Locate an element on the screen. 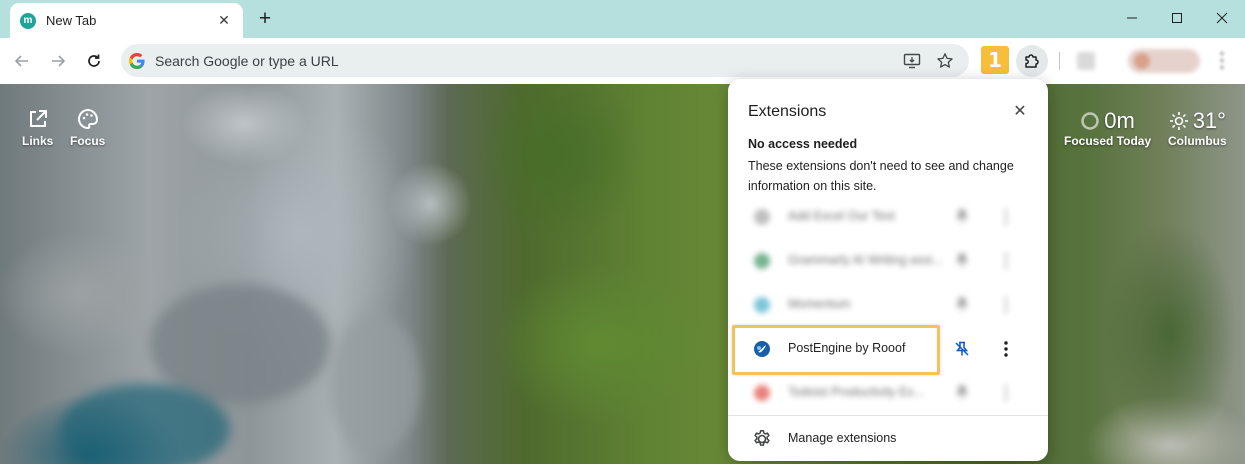  manage-extensions-label: Manage extensions is located at coordinates (842, 438).